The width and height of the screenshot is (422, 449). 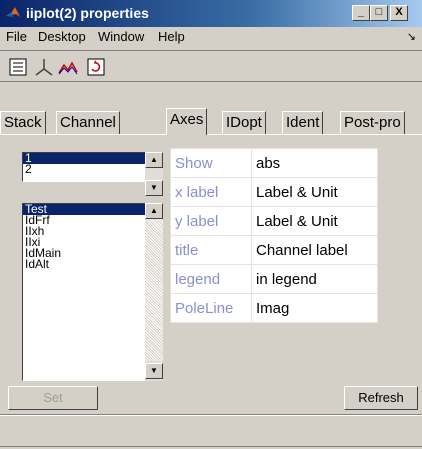 I want to click on property-key: title, so click(x=211, y=250).